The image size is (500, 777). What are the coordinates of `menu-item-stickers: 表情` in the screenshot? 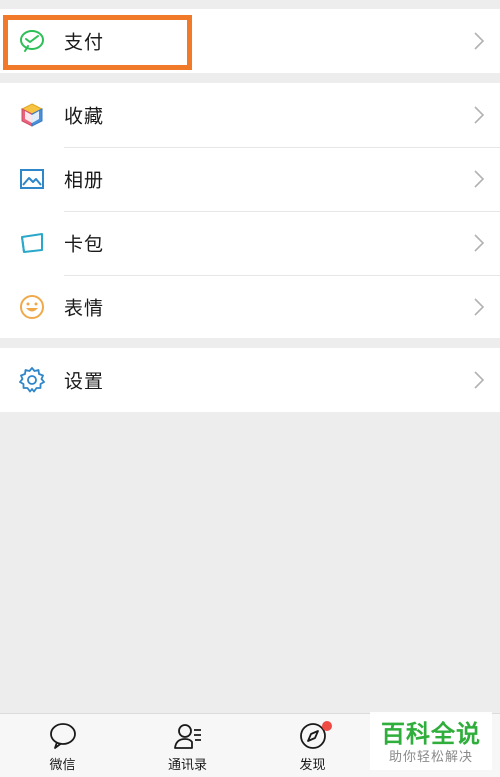 It's located at (250, 307).